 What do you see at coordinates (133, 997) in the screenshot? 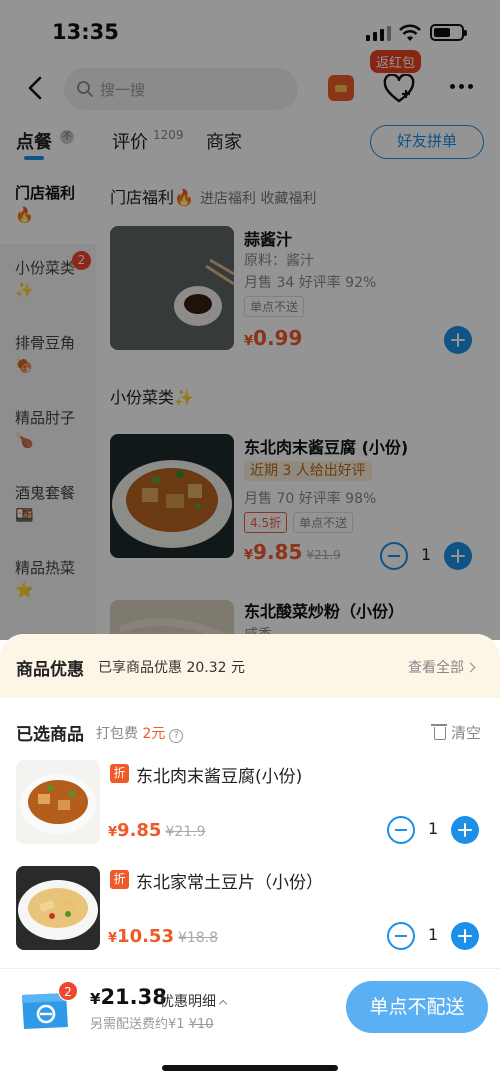
I see `total-value: 21.38` at bounding box center [133, 997].